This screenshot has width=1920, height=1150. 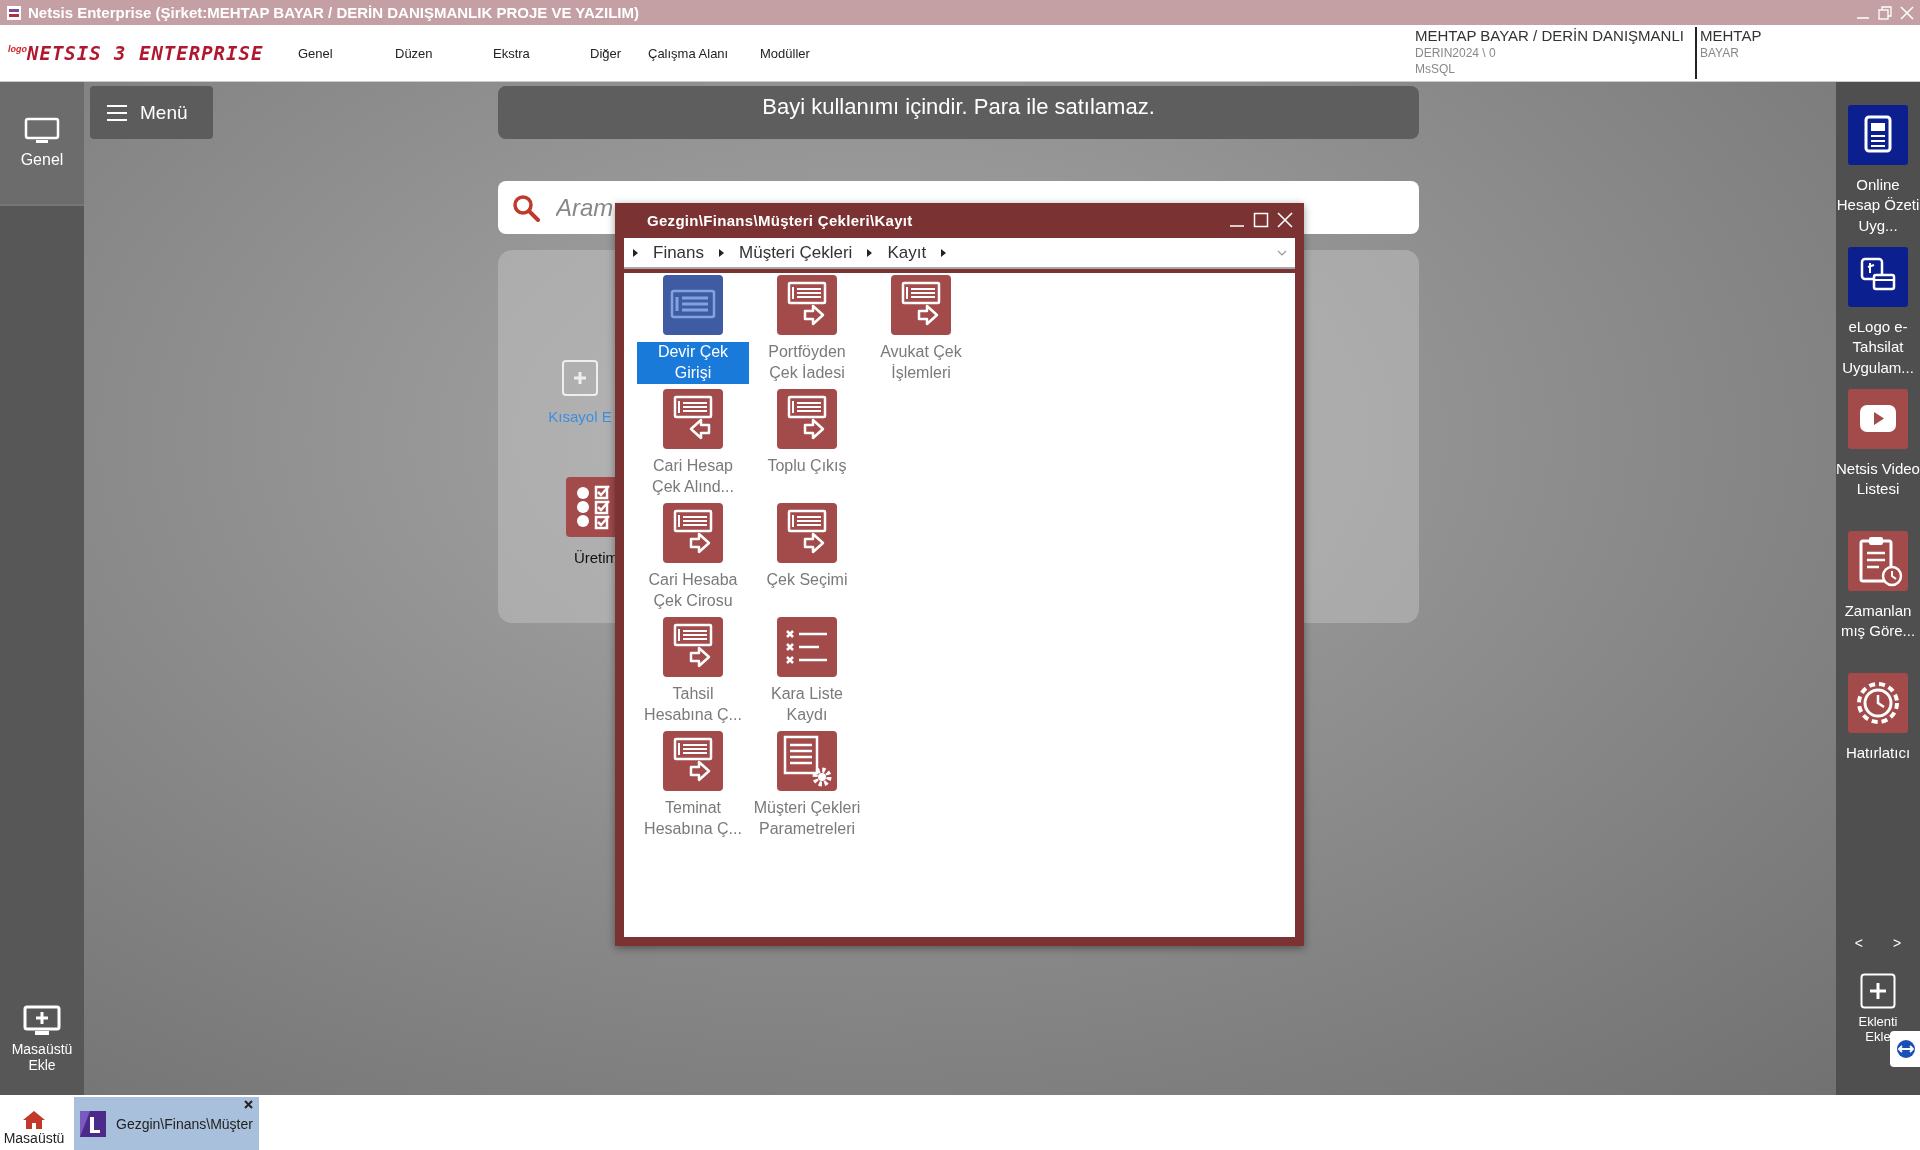 What do you see at coordinates (679, 252) in the screenshot?
I see `breadcrumb-item: Finans` at bounding box center [679, 252].